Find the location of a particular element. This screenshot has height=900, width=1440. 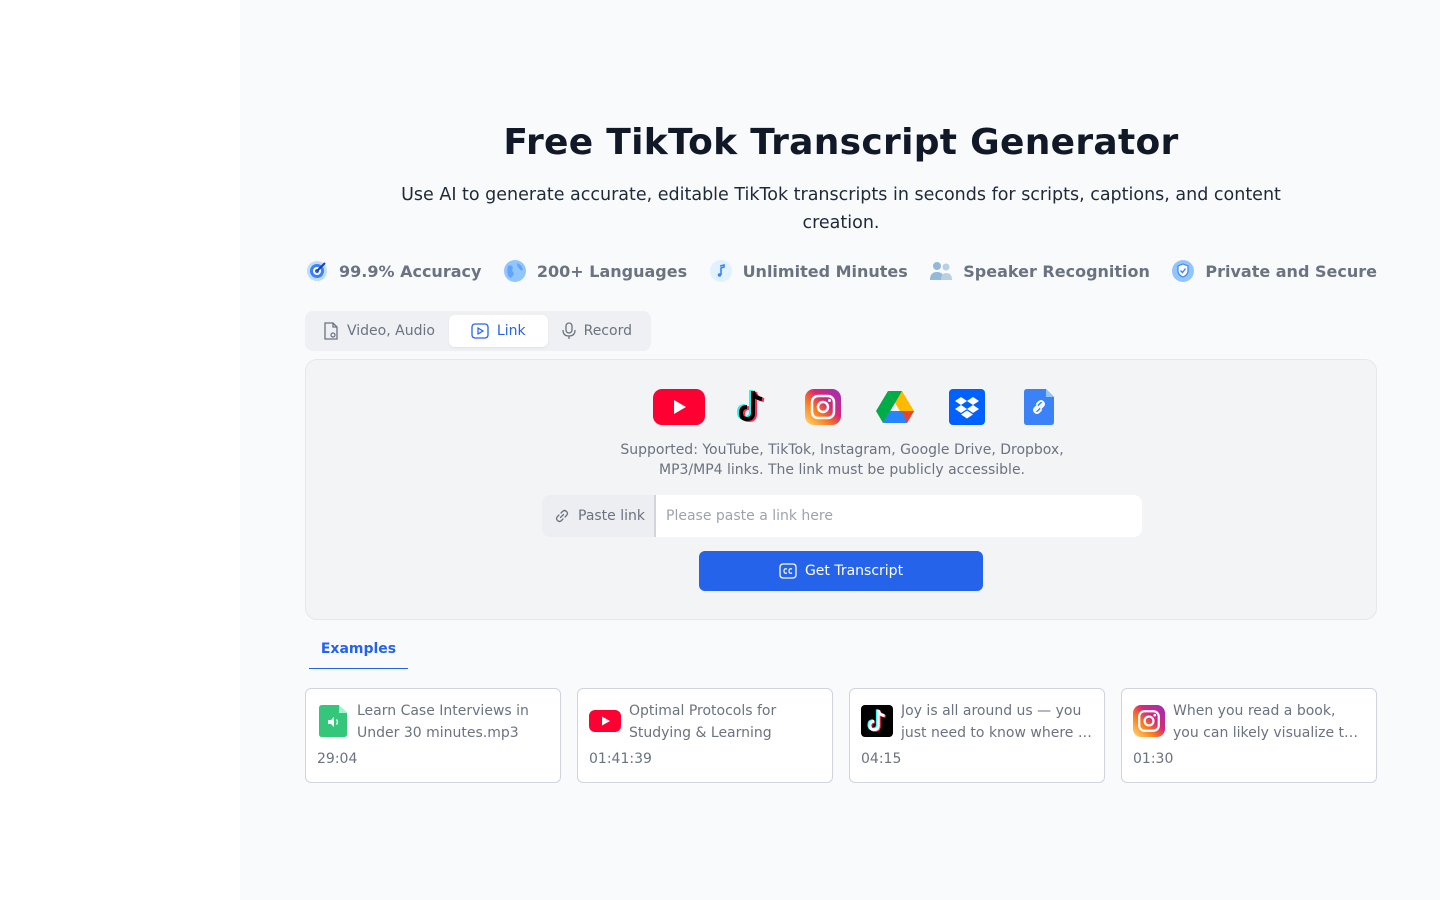

link-input-group: Paste link is located at coordinates (842, 516).